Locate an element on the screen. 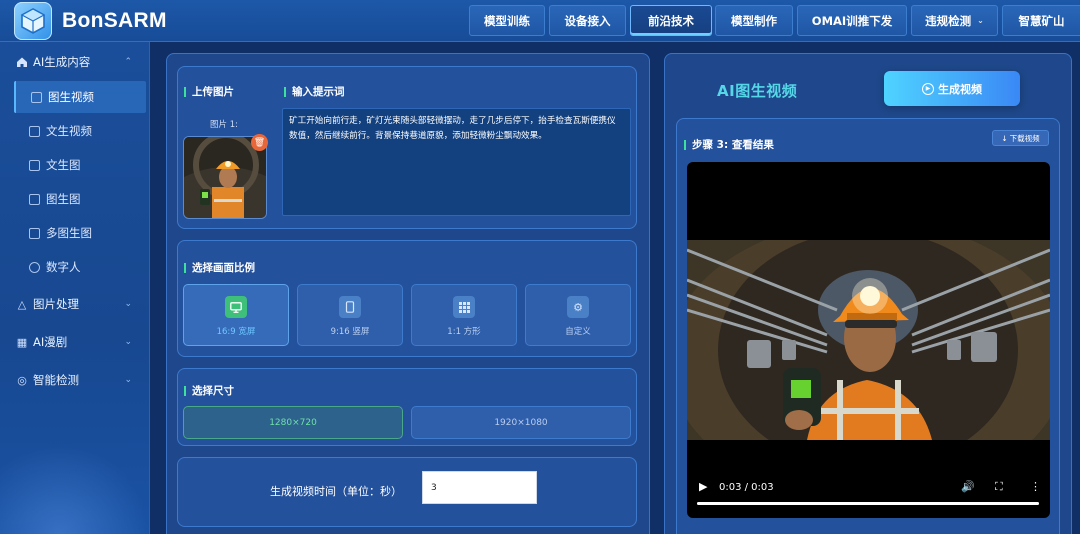  sidebar-group-ai-content: AI生成内容 ⌃ is located at coordinates (75, 62).